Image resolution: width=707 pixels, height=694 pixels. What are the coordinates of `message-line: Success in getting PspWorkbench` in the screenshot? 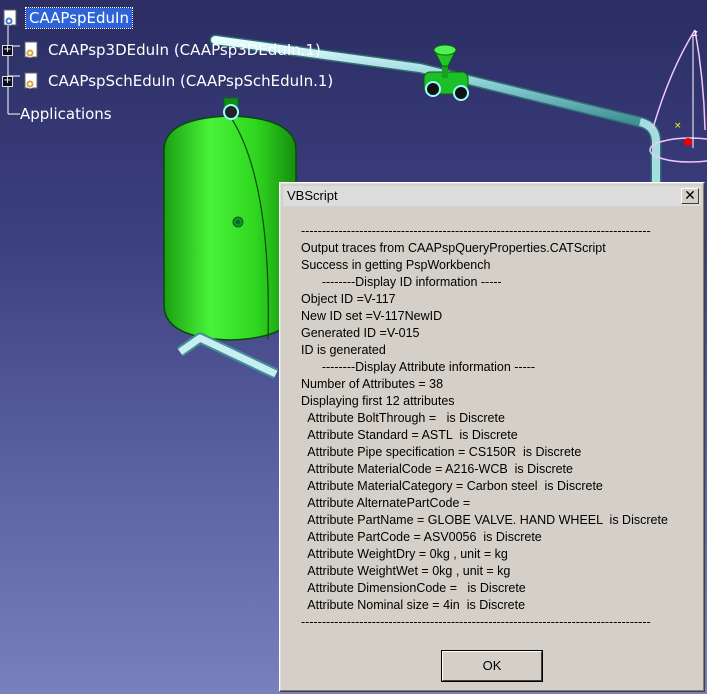 It's located at (396, 265).